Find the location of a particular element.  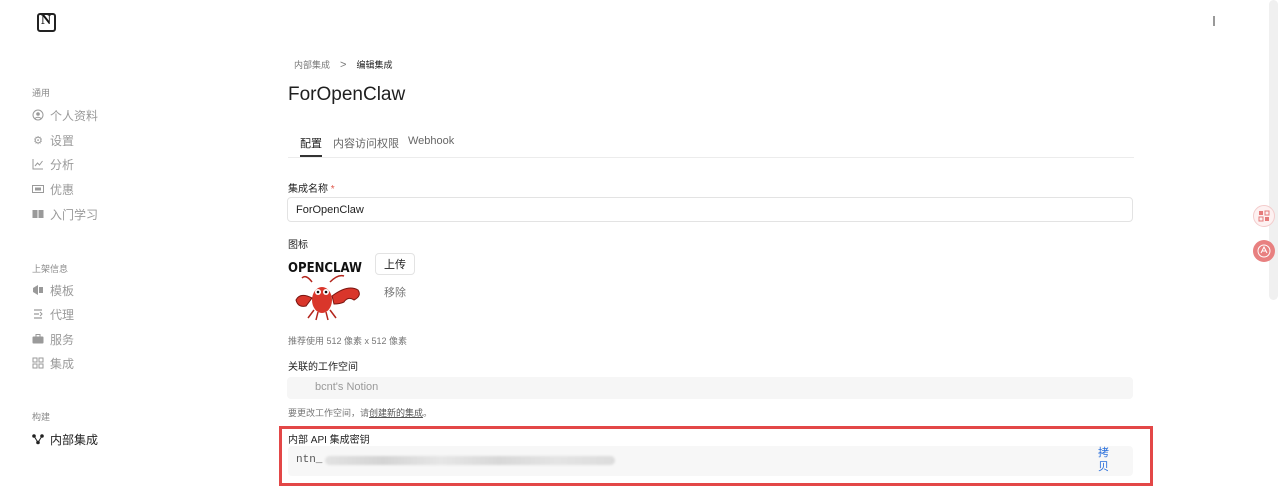

breadcrumb: 内部集成 > 编辑集成 is located at coordinates (343, 64).